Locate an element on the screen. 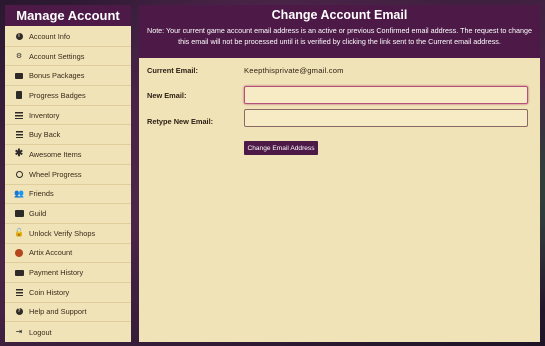 The image size is (545, 346). help-icon: ? is located at coordinates (19, 312).